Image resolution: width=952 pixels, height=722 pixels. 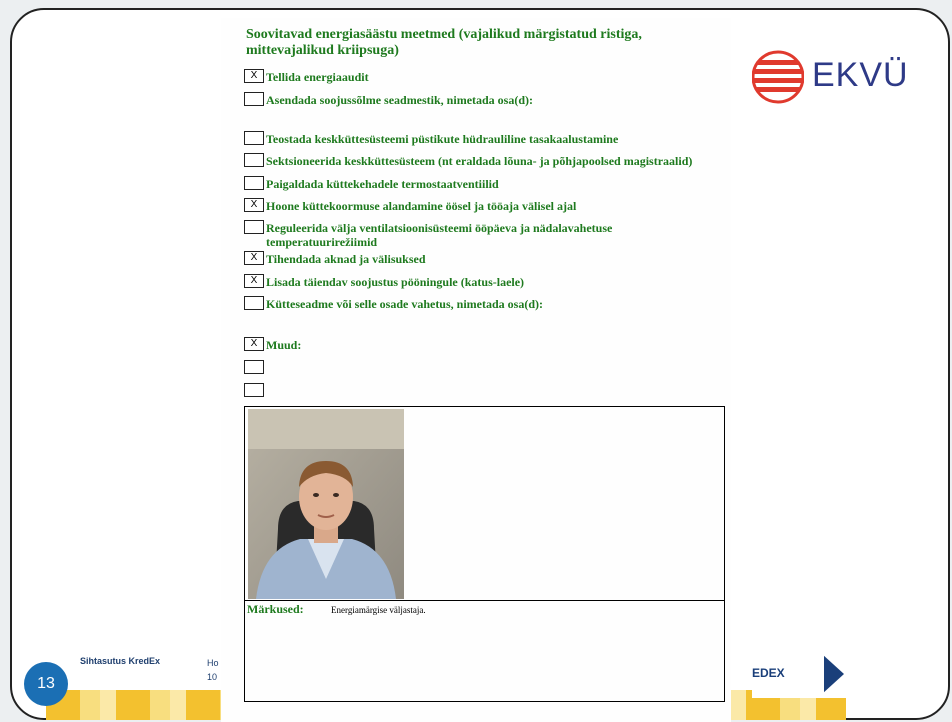 What do you see at coordinates (484, 600) in the screenshot?
I see `remarks-divider` at bounding box center [484, 600].